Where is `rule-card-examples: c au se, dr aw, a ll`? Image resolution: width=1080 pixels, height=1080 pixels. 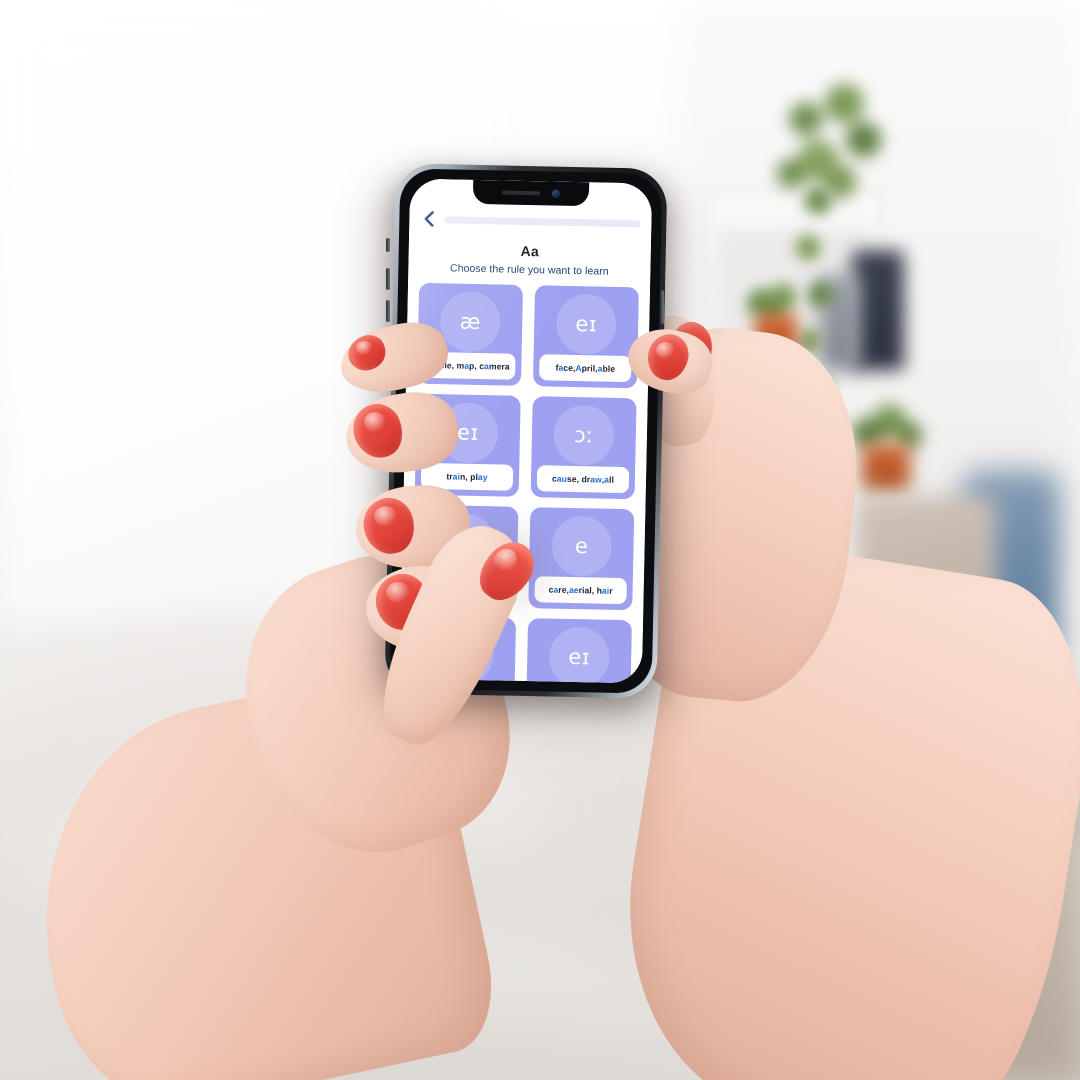 rule-card-examples: c au se, dr aw, a ll is located at coordinates (583, 479).